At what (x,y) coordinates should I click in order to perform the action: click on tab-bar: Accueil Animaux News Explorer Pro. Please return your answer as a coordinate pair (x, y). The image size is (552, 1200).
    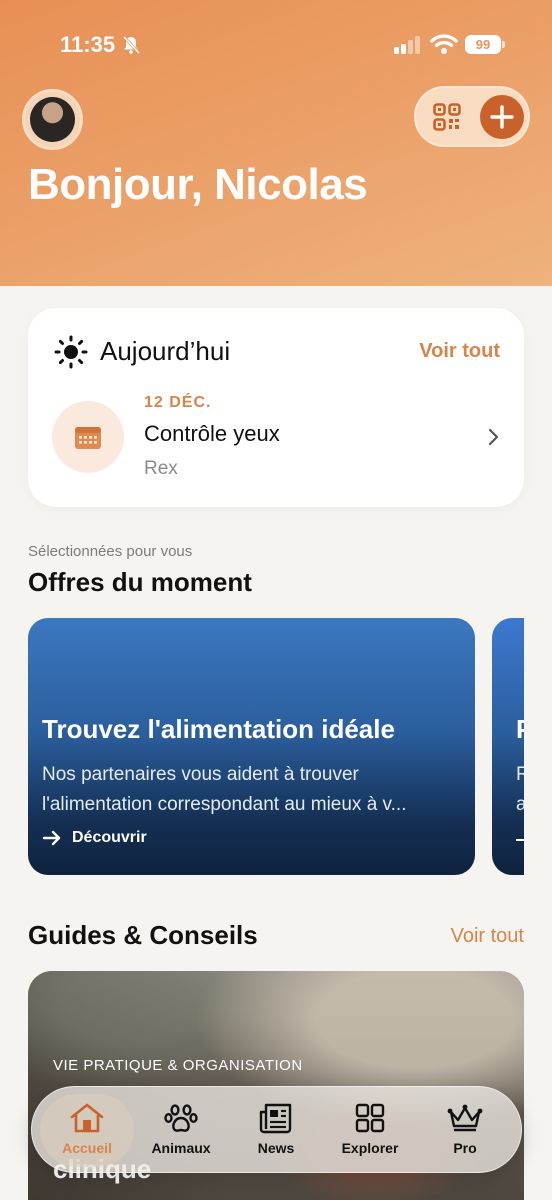
    Looking at the image, I should click on (276, 1129).